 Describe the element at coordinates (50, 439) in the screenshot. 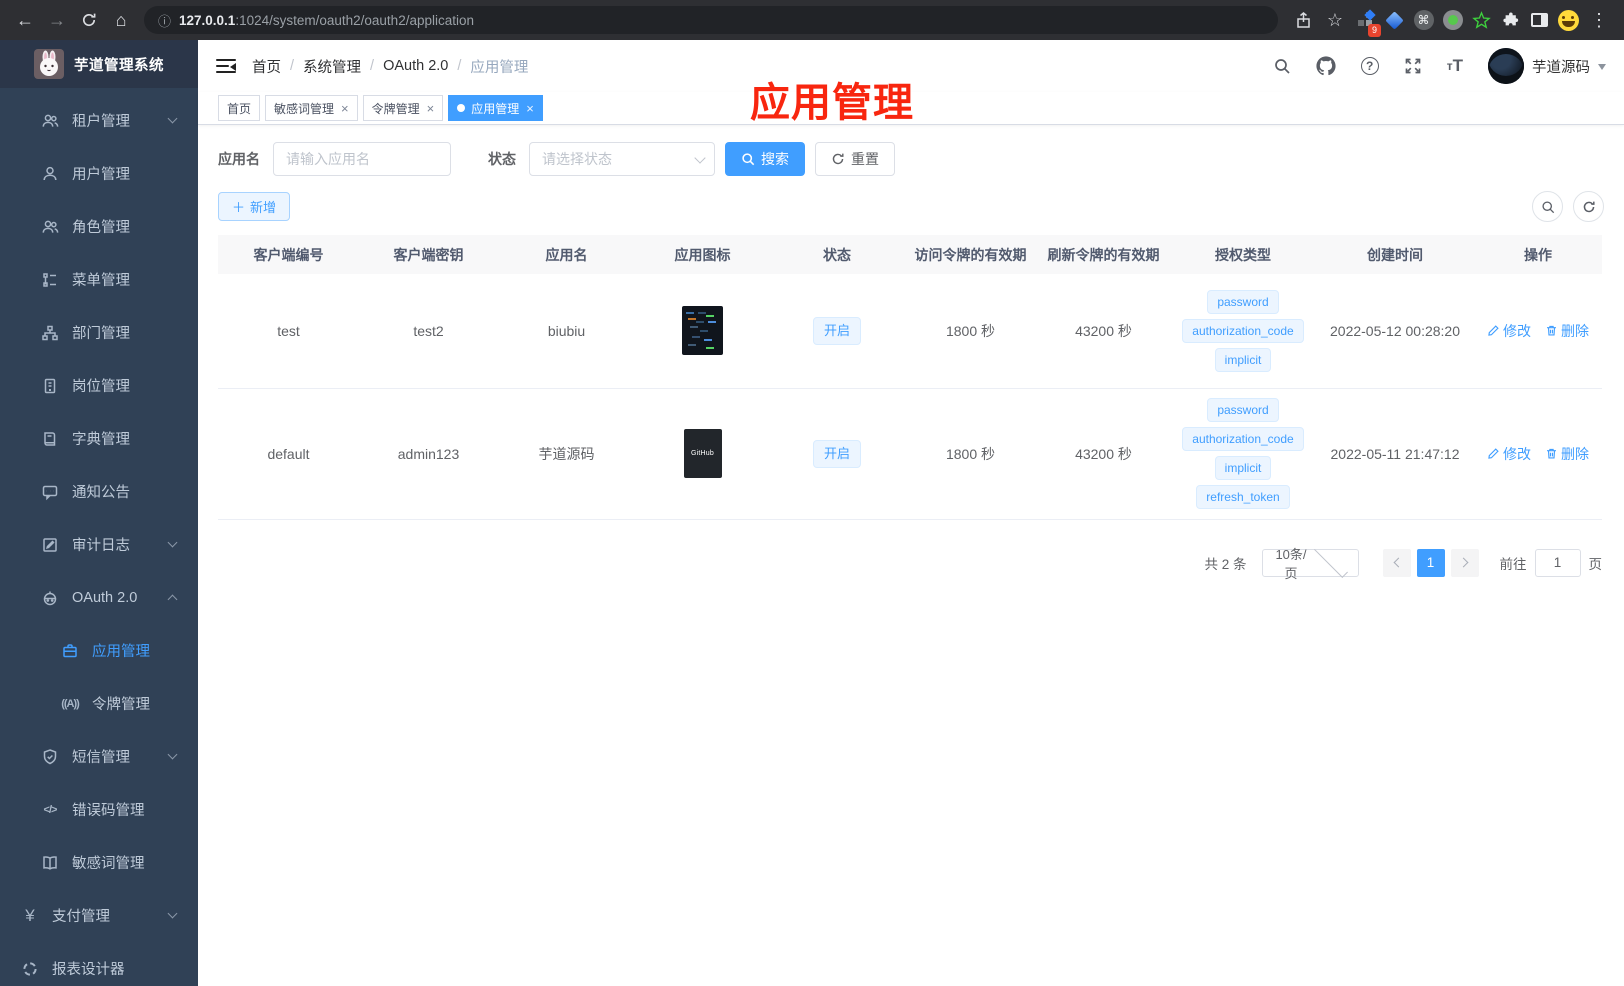

I see `dictionary-icon` at that location.